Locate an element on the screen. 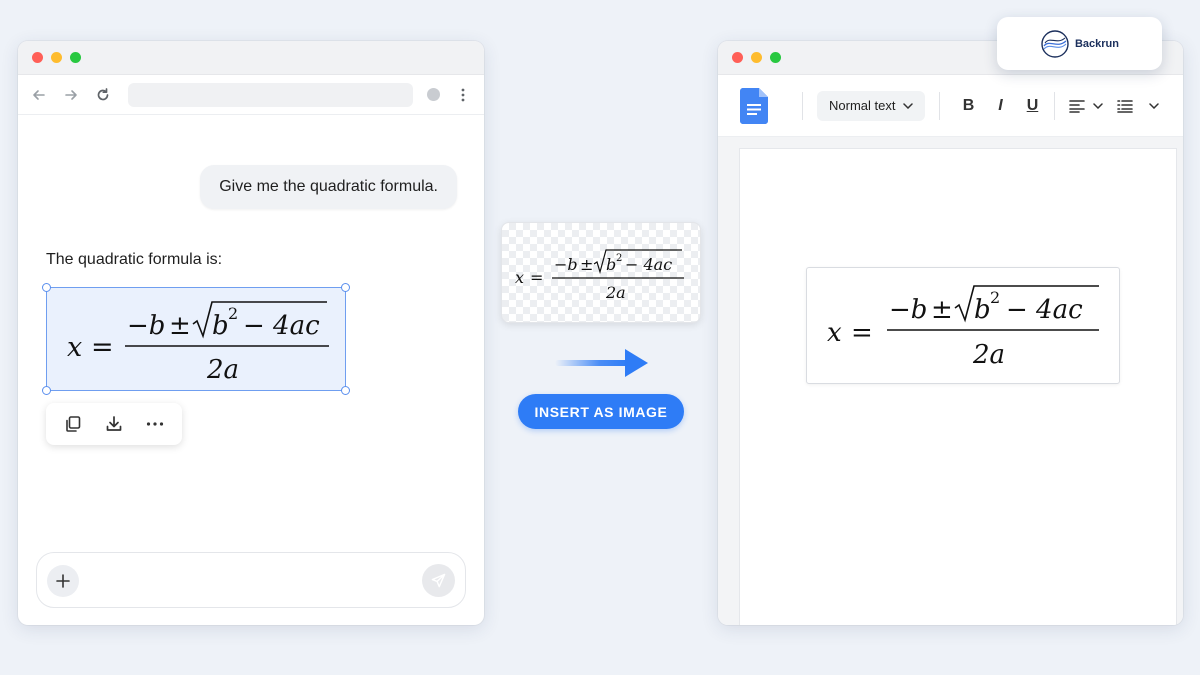 This screenshot has height=675, width=1200. resize-handle-bottom-right is located at coordinates (345, 390).